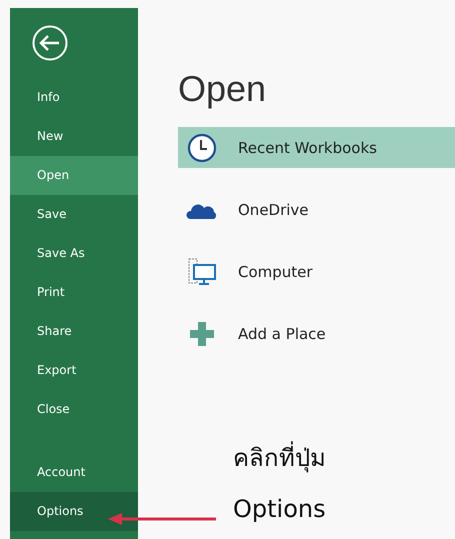 The width and height of the screenshot is (455, 539). I want to click on sidebar-item: Info, so click(74, 97).